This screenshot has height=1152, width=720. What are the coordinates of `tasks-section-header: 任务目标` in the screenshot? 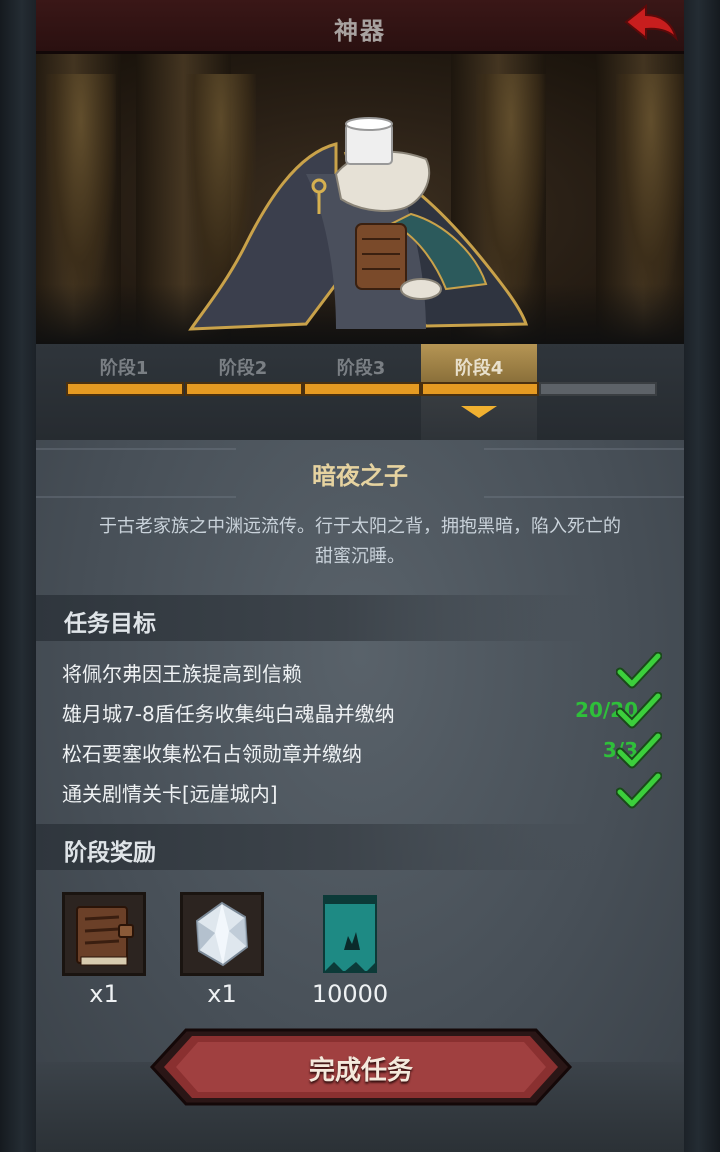 It's located at (316, 618).